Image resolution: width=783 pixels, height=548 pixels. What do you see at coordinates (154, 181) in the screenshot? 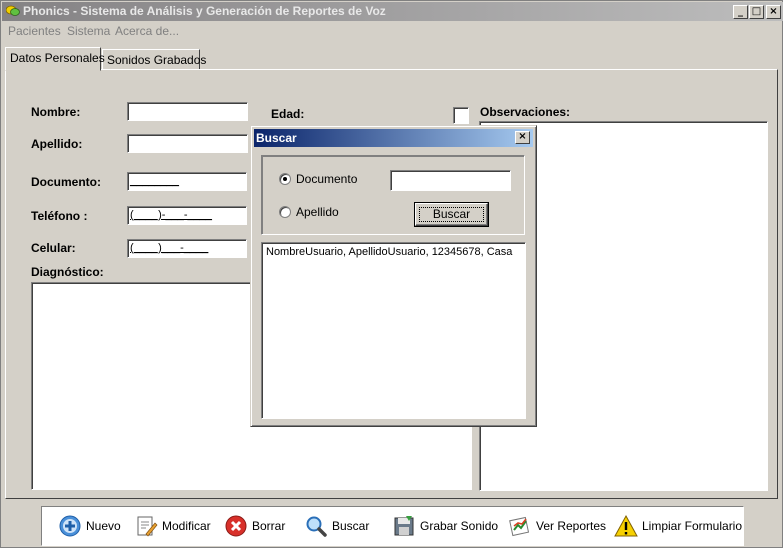
I see `documento-mask: ________` at bounding box center [154, 181].